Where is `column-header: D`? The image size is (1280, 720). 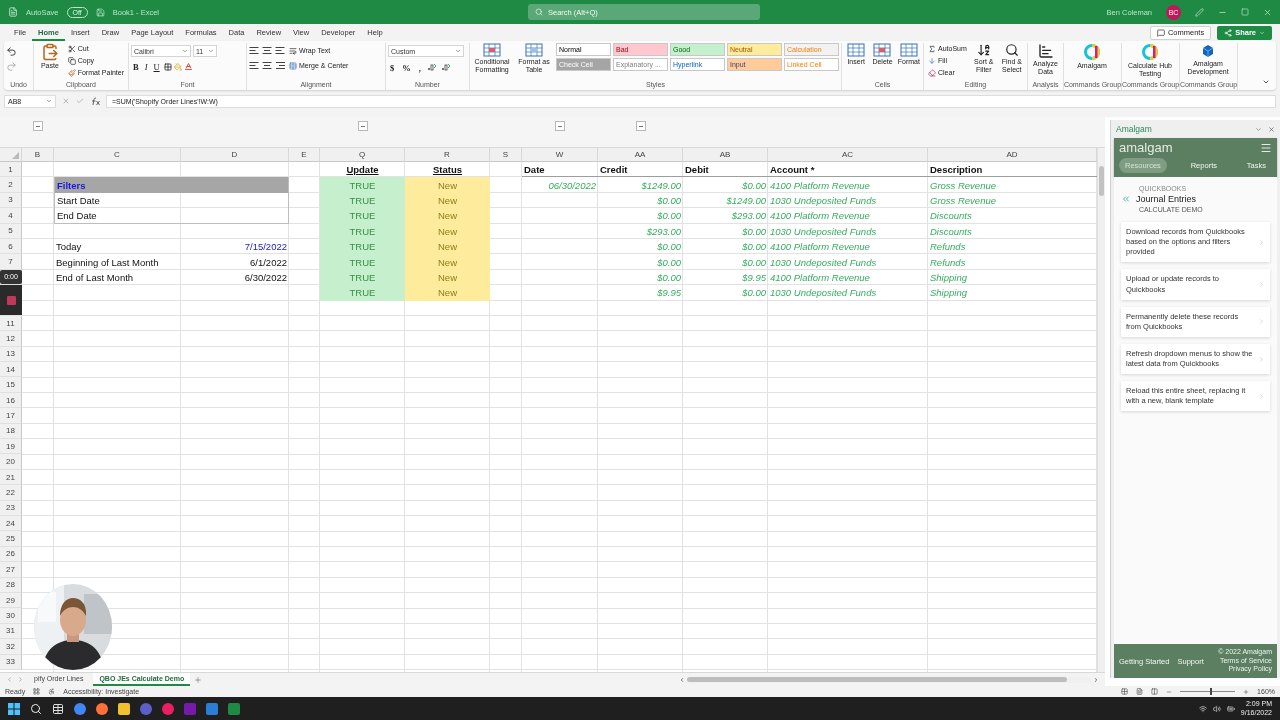
column-header: D is located at coordinates (235, 155).